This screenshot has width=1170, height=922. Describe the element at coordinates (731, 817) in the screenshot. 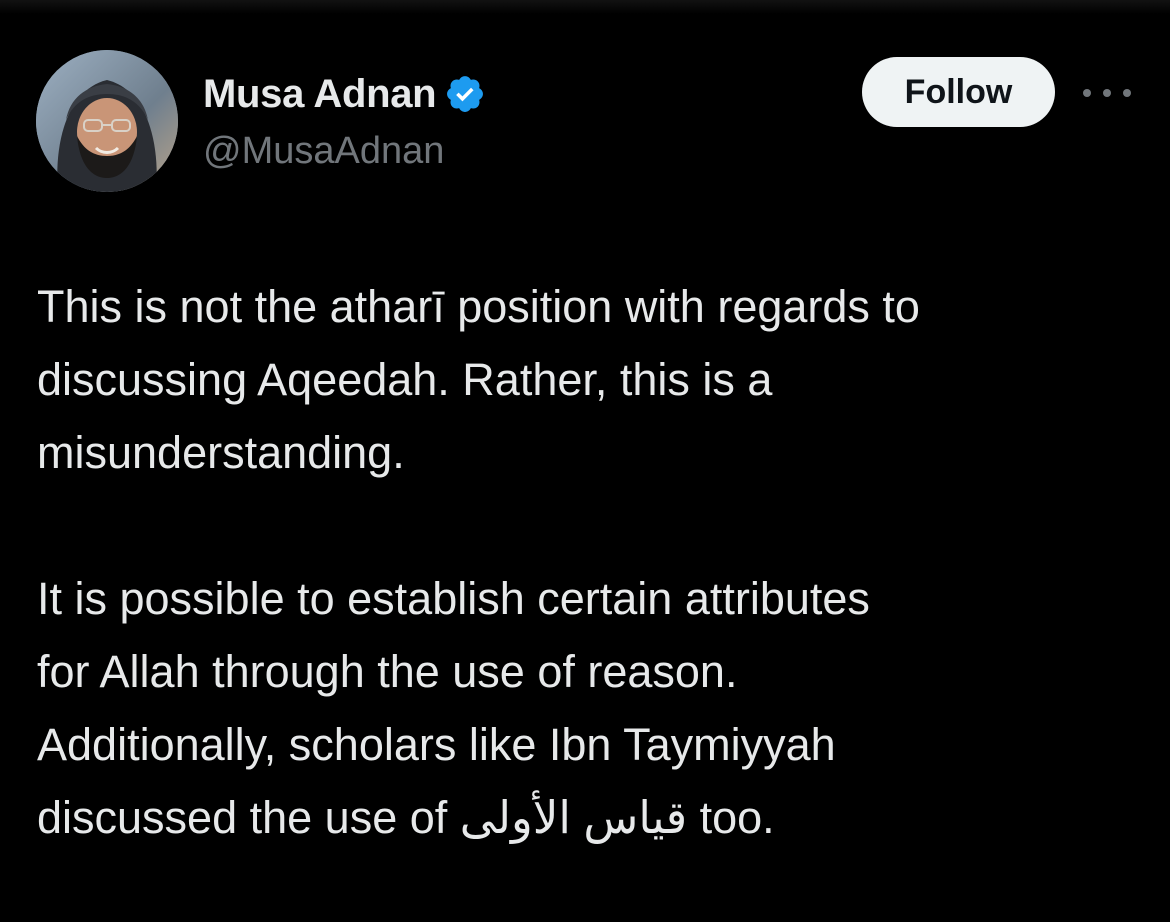

I see `tweet-paragraph-2-tail: too.` at that location.